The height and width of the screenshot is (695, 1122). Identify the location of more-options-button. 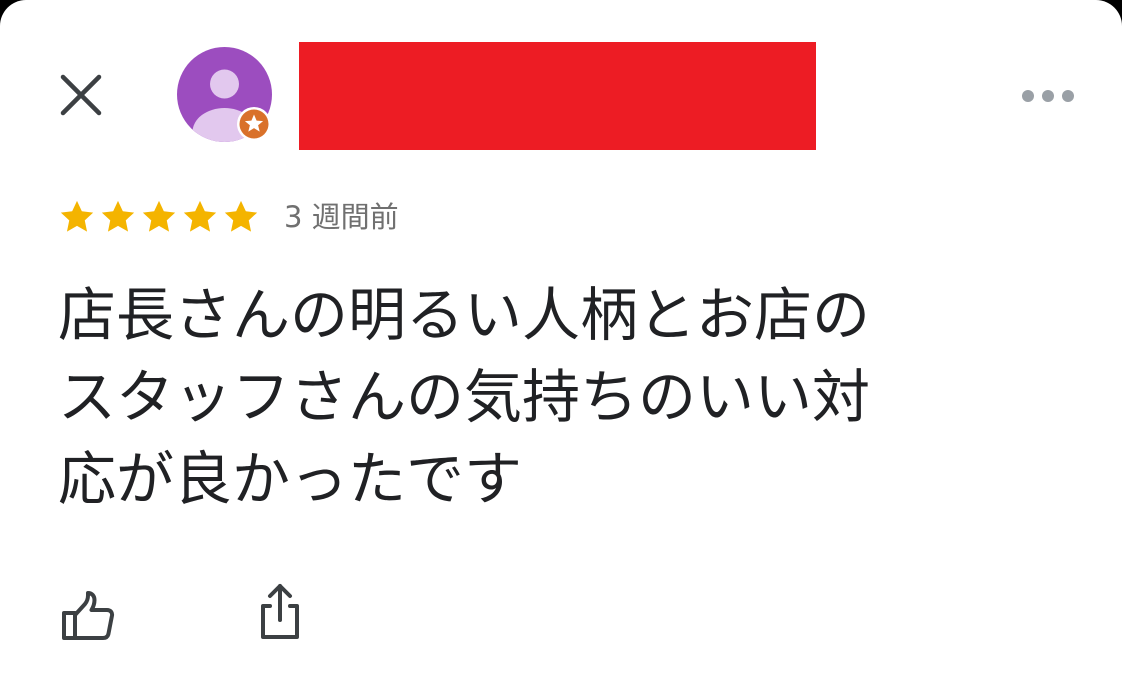
(1048, 96).